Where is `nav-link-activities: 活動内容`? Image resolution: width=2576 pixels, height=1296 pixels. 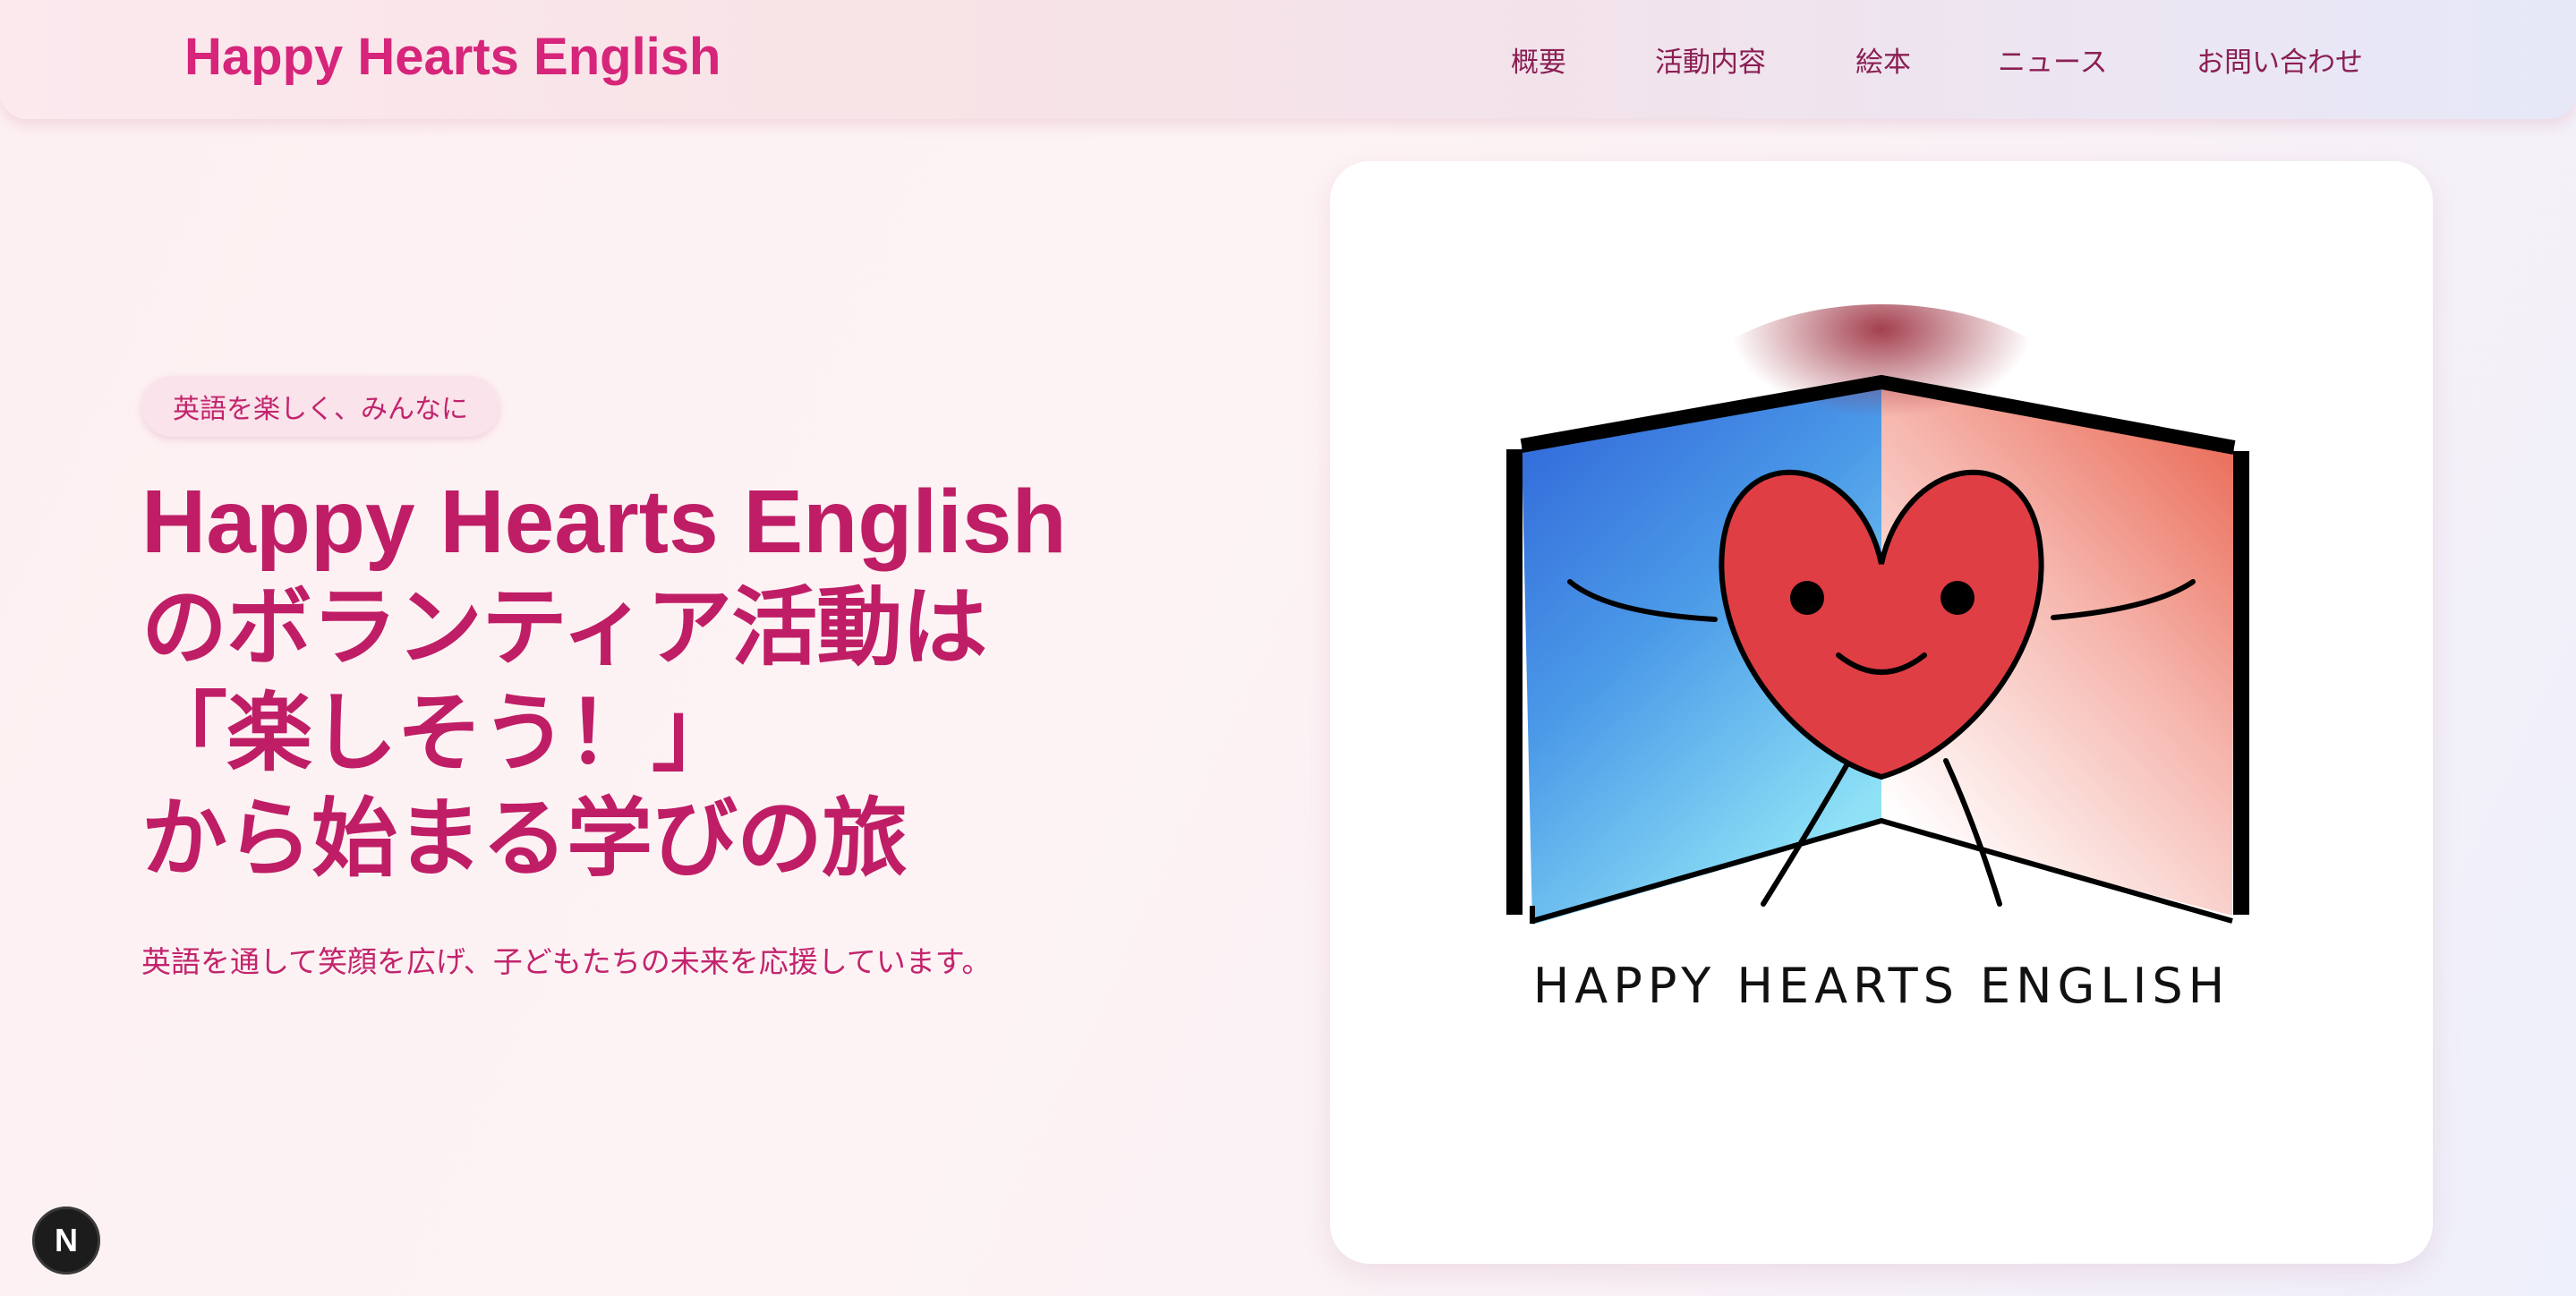 nav-link-activities: 活動内容 is located at coordinates (1710, 60).